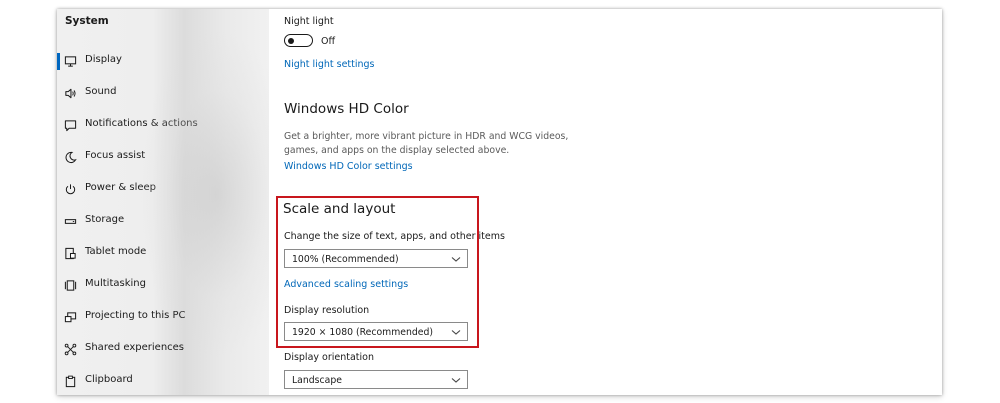 The height and width of the screenshot is (403, 1000). I want to click on sidebar-item-multitasking: Multitasking, so click(163, 285).